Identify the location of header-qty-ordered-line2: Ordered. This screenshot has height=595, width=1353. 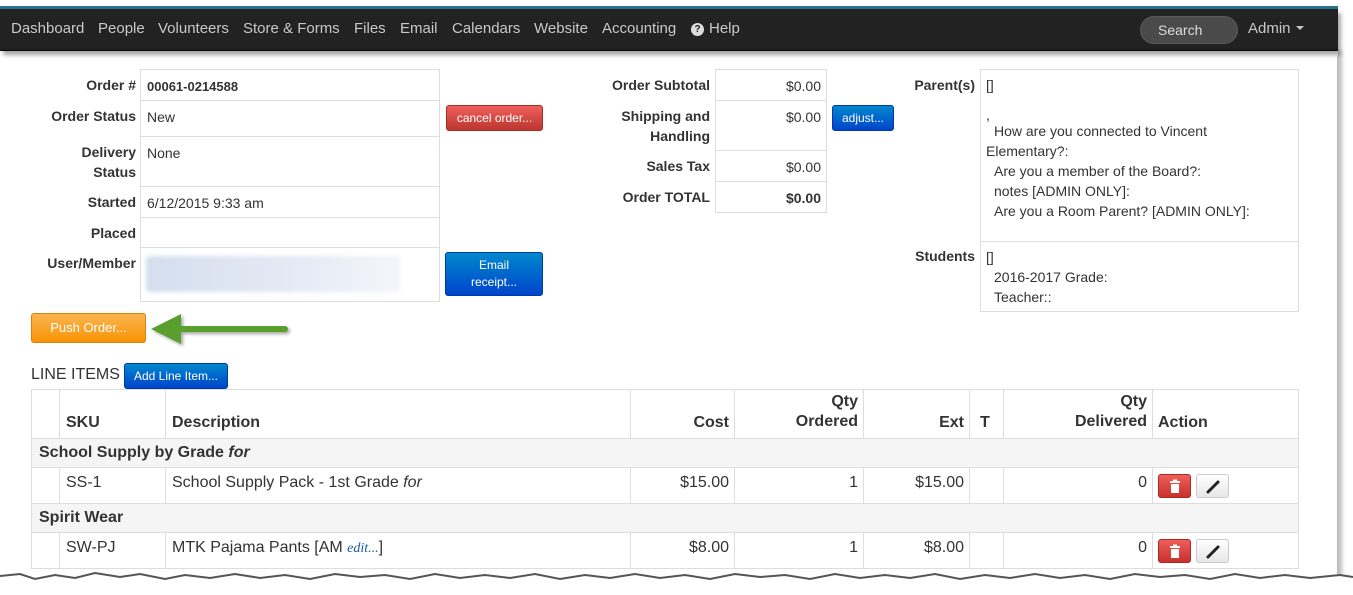
(826, 421).